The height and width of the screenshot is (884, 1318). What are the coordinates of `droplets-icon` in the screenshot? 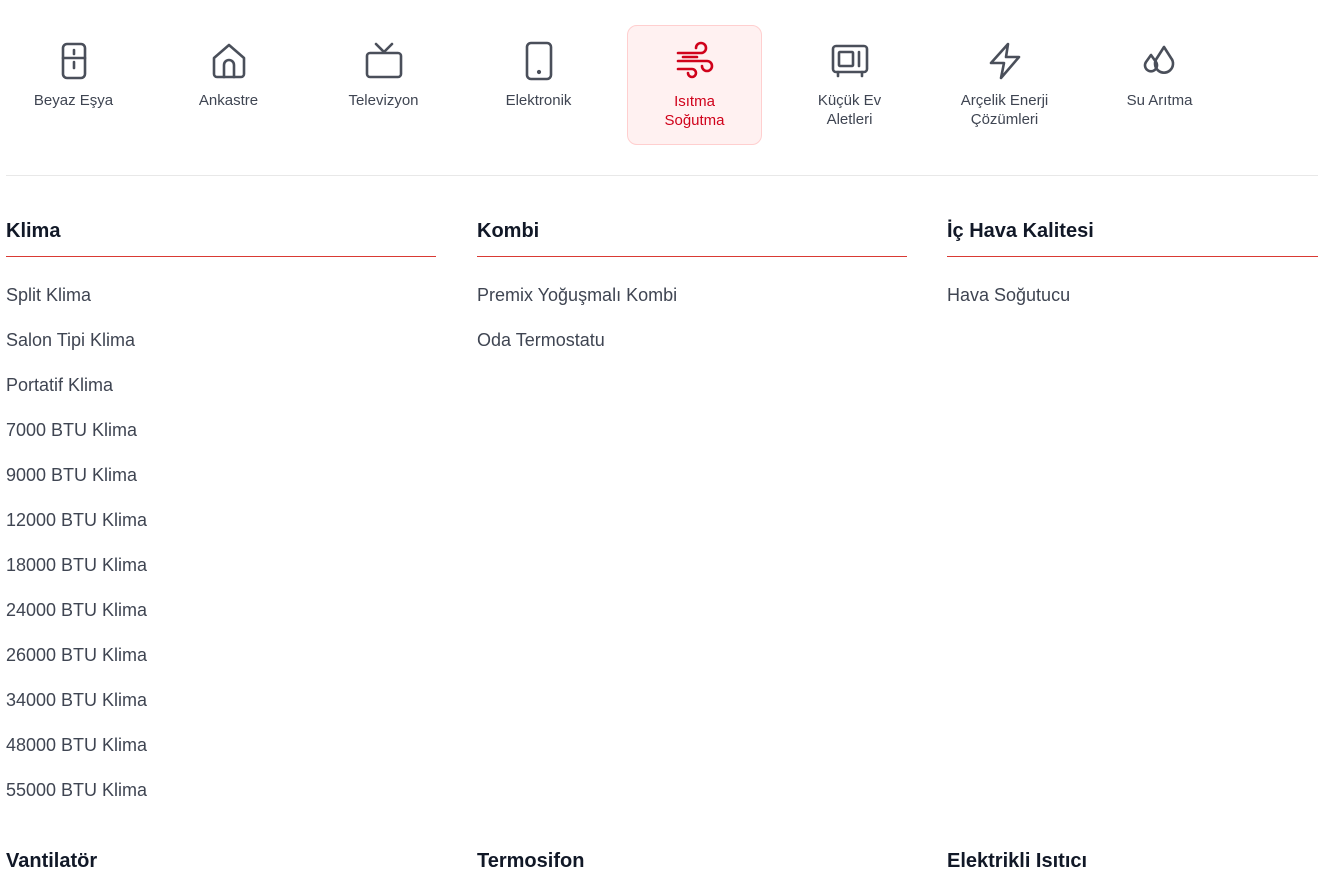 It's located at (1160, 61).